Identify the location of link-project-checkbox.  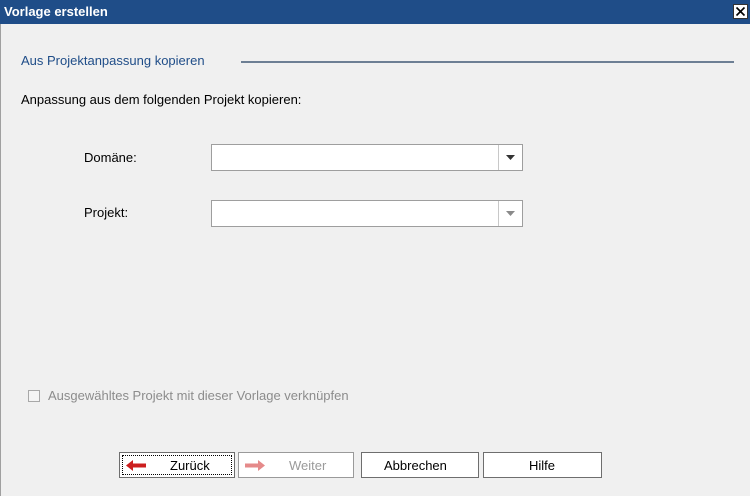
(34, 396).